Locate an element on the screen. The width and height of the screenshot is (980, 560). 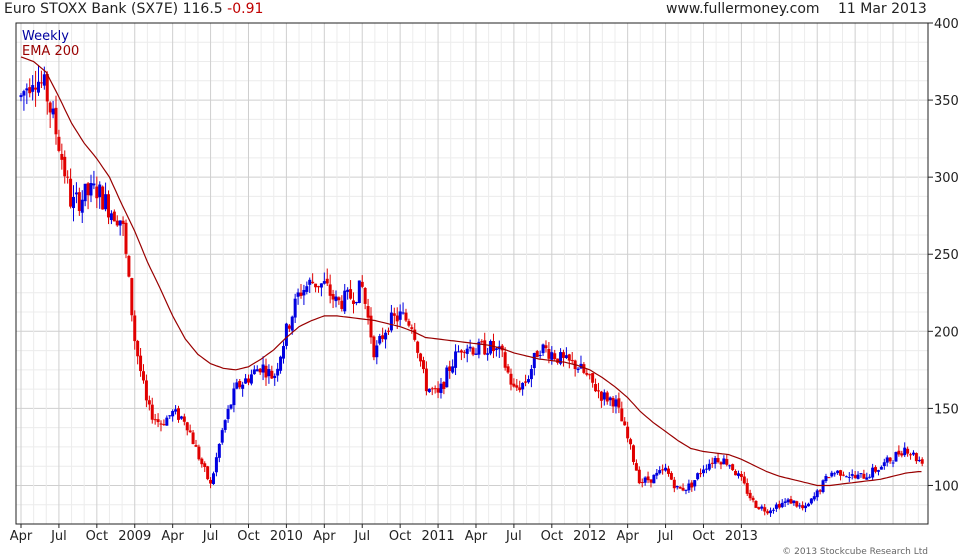
y-tick-label: 250 is located at coordinates (946, 255).